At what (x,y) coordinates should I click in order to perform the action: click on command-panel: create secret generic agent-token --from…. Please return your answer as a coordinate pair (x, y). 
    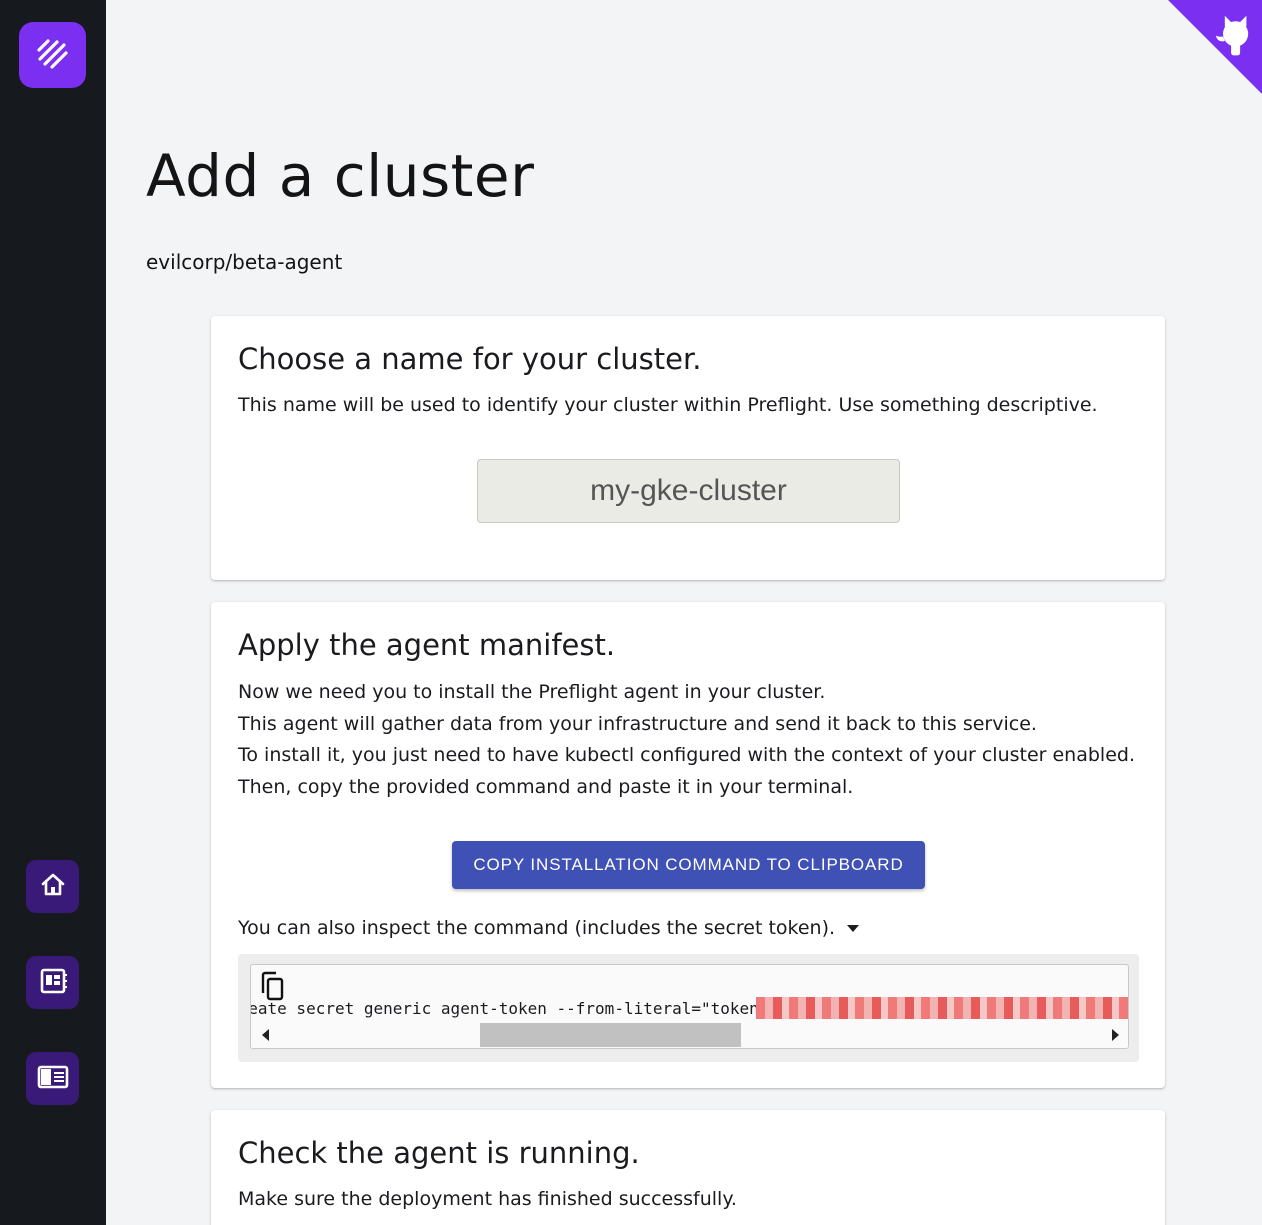
    Looking at the image, I should click on (688, 1008).